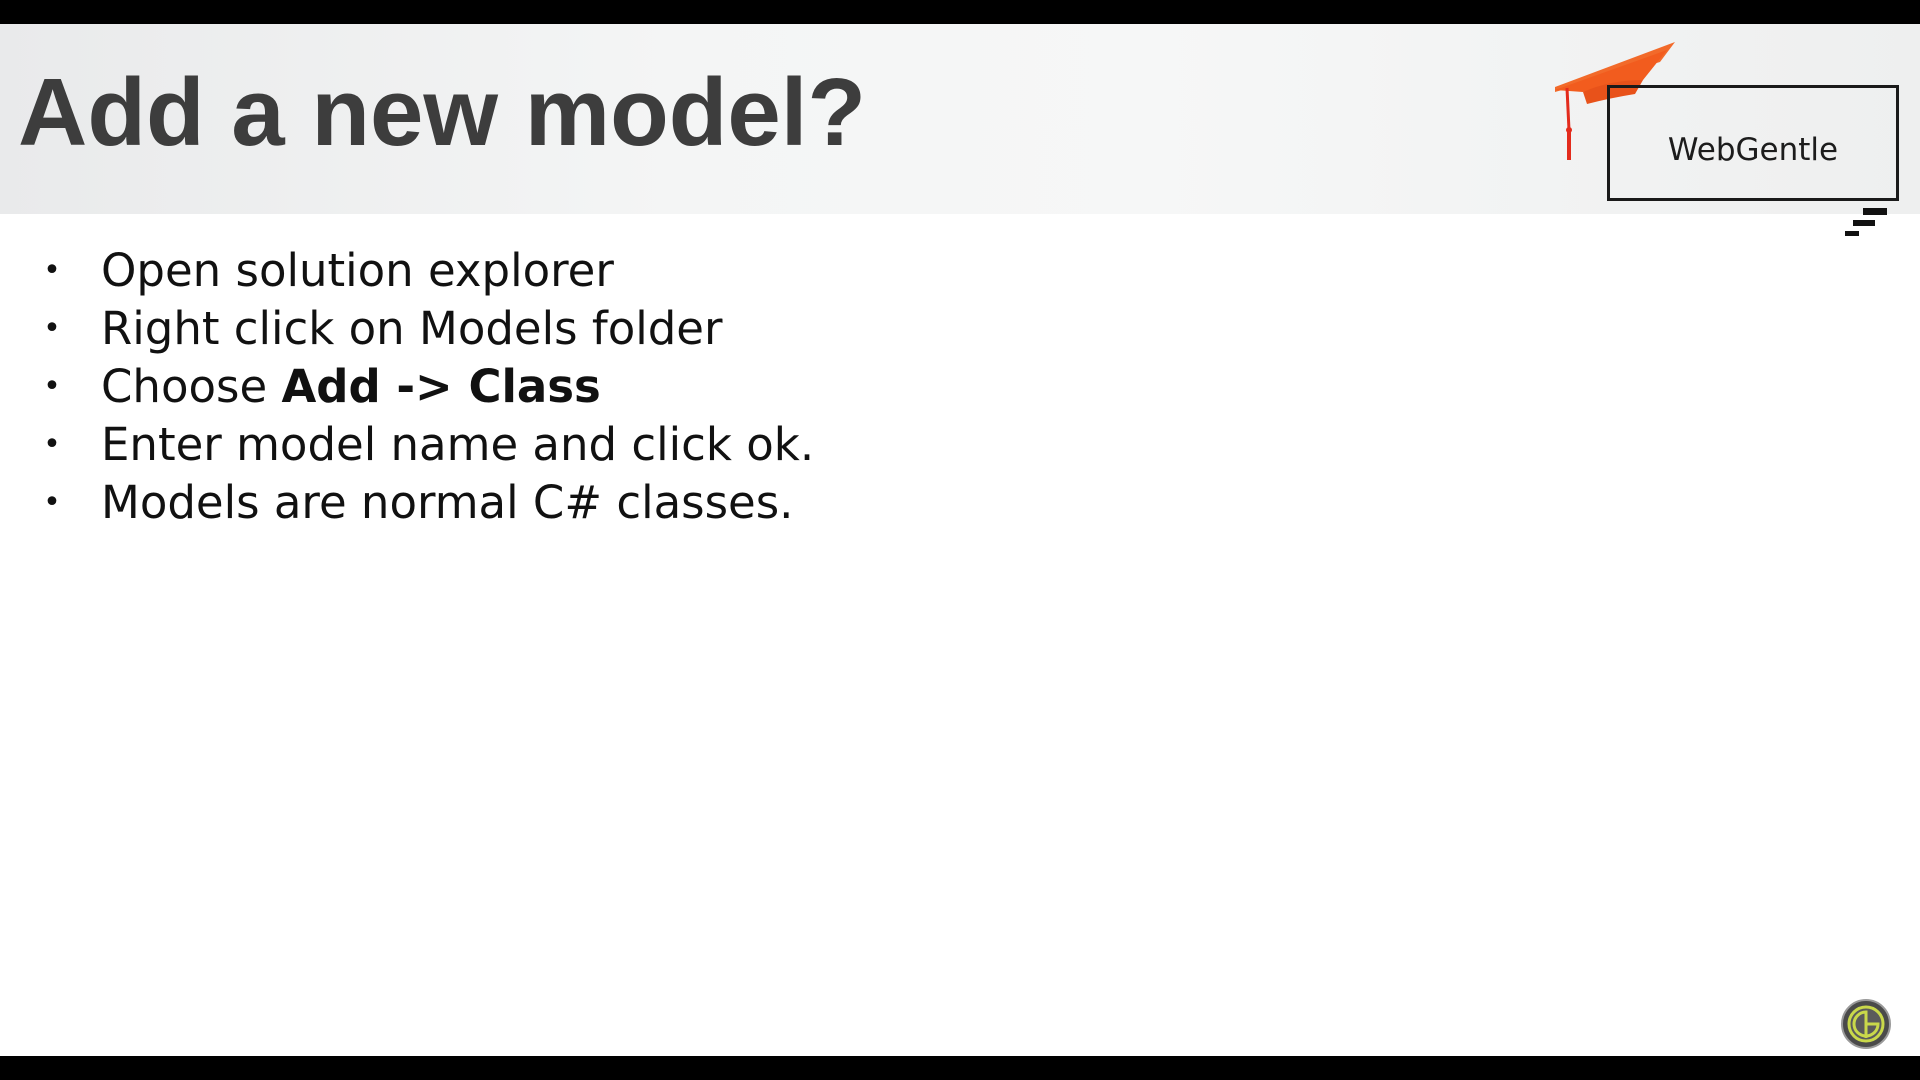  Describe the element at coordinates (442, 112) in the screenshot. I see `slide-title: Add a new model?` at that location.